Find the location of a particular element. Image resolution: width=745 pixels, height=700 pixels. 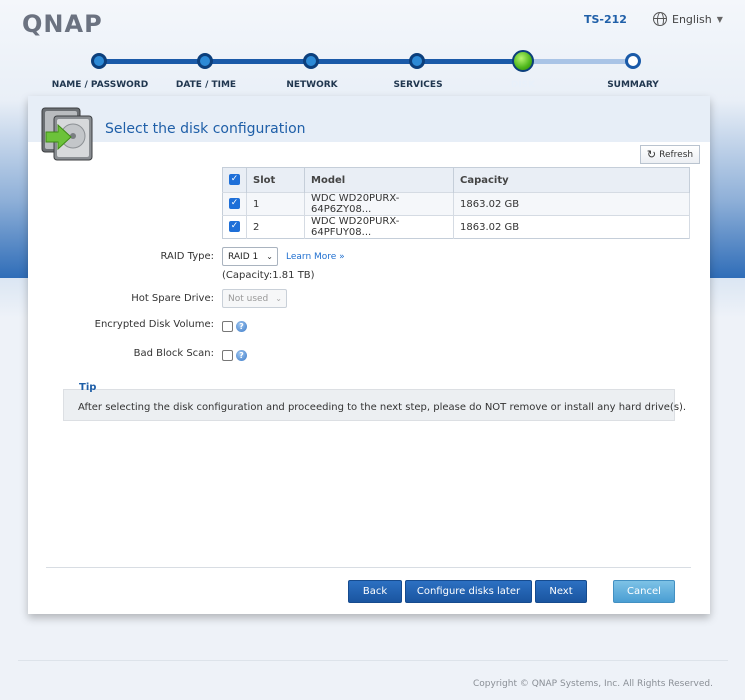

disk-config-icon is located at coordinates (67, 134).